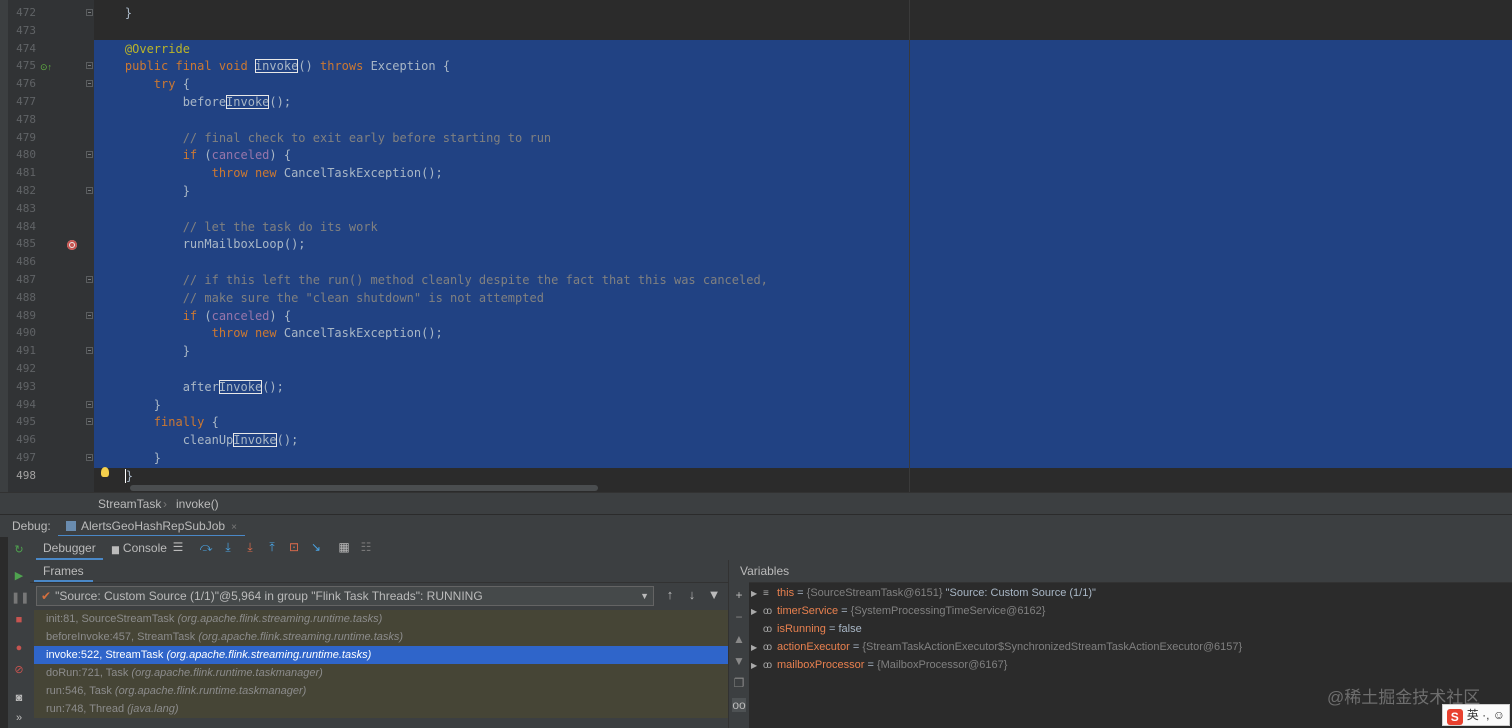  Describe the element at coordinates (948, 611) in the screenshot. I see `variable-type: {SystemProcessingTimeService@6162}` at that location.